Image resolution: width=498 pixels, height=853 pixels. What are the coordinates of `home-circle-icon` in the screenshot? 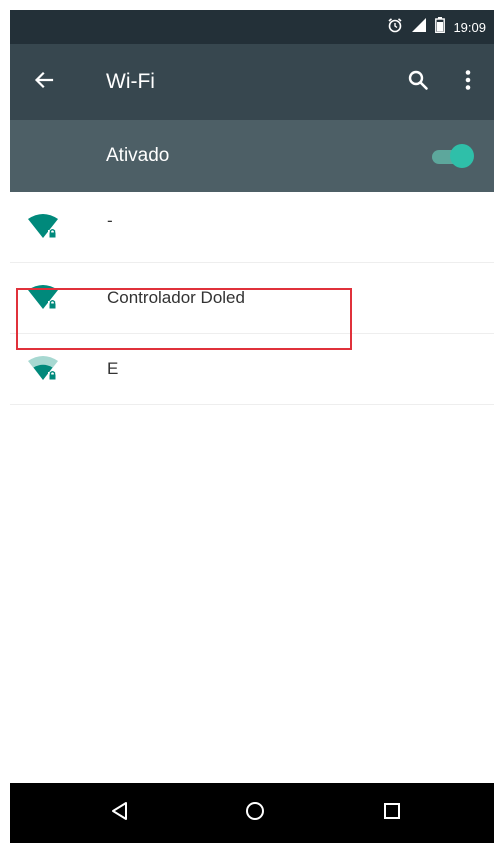 It's located at (255, 813).